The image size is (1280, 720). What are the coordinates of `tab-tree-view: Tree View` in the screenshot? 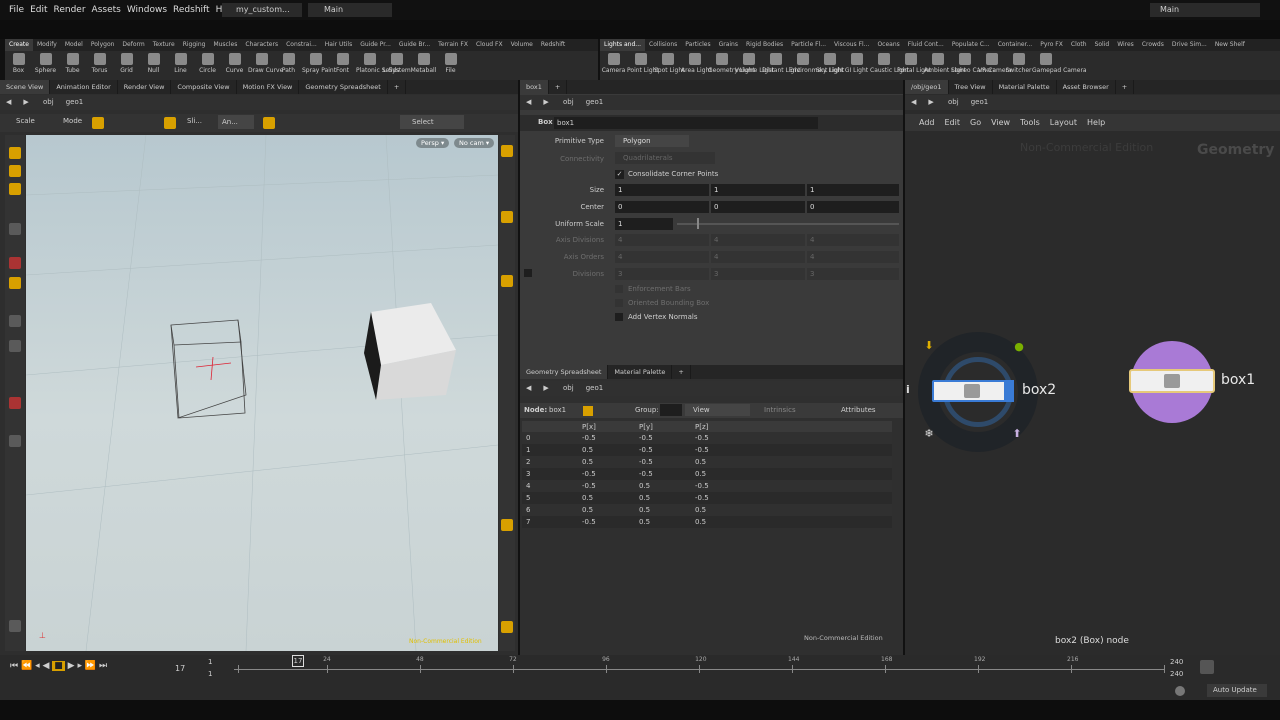 It's located at (971, 87).